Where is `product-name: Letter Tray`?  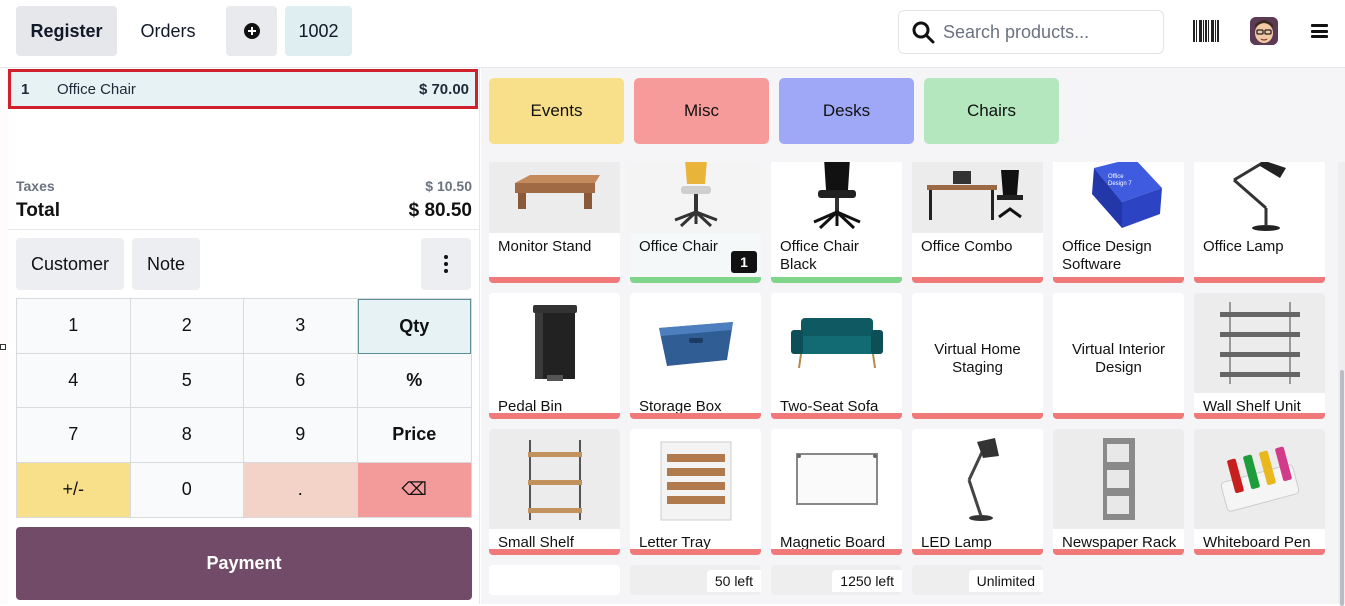
product-name: Letter Tray is located at coordinates (675, 542).